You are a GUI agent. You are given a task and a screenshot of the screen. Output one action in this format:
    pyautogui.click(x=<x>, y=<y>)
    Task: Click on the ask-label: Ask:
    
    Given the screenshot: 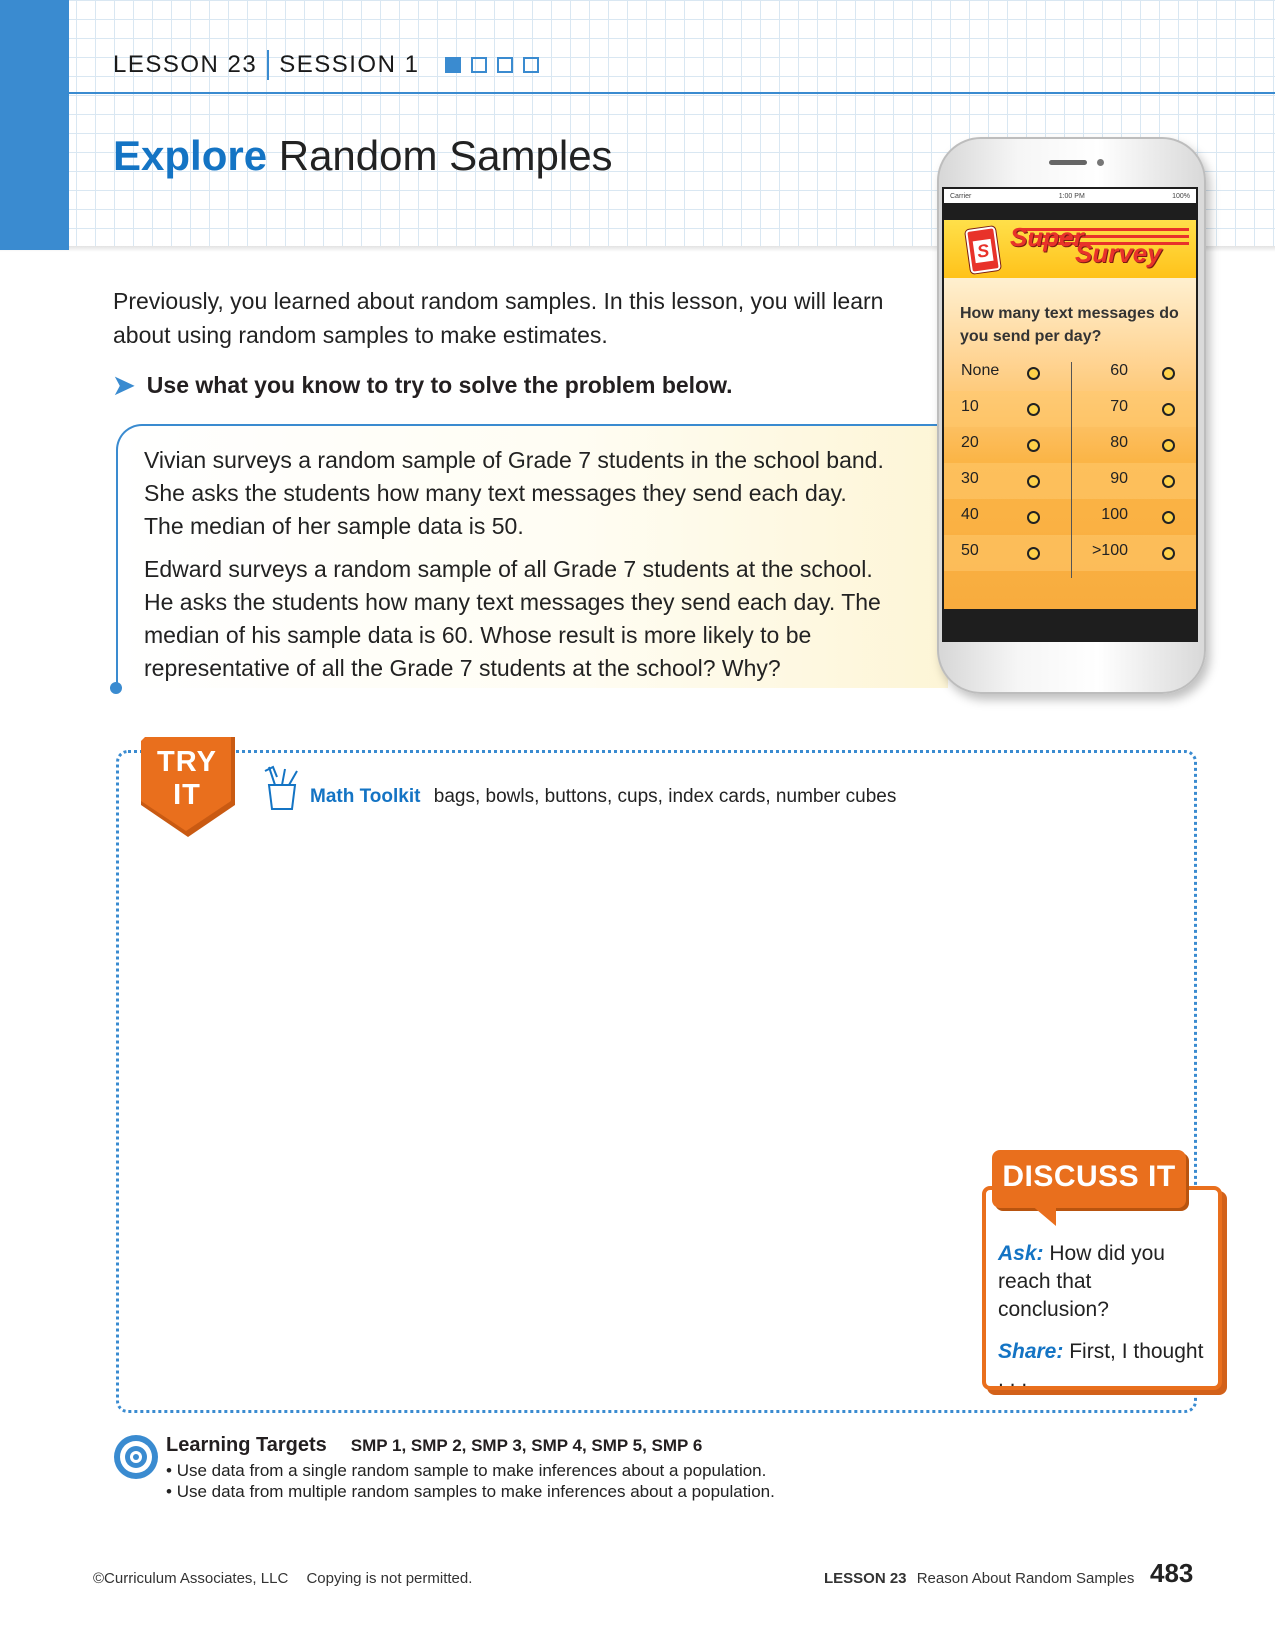 What is the action you would take?
    pyautogui.click(x=1021, y=1253)
    